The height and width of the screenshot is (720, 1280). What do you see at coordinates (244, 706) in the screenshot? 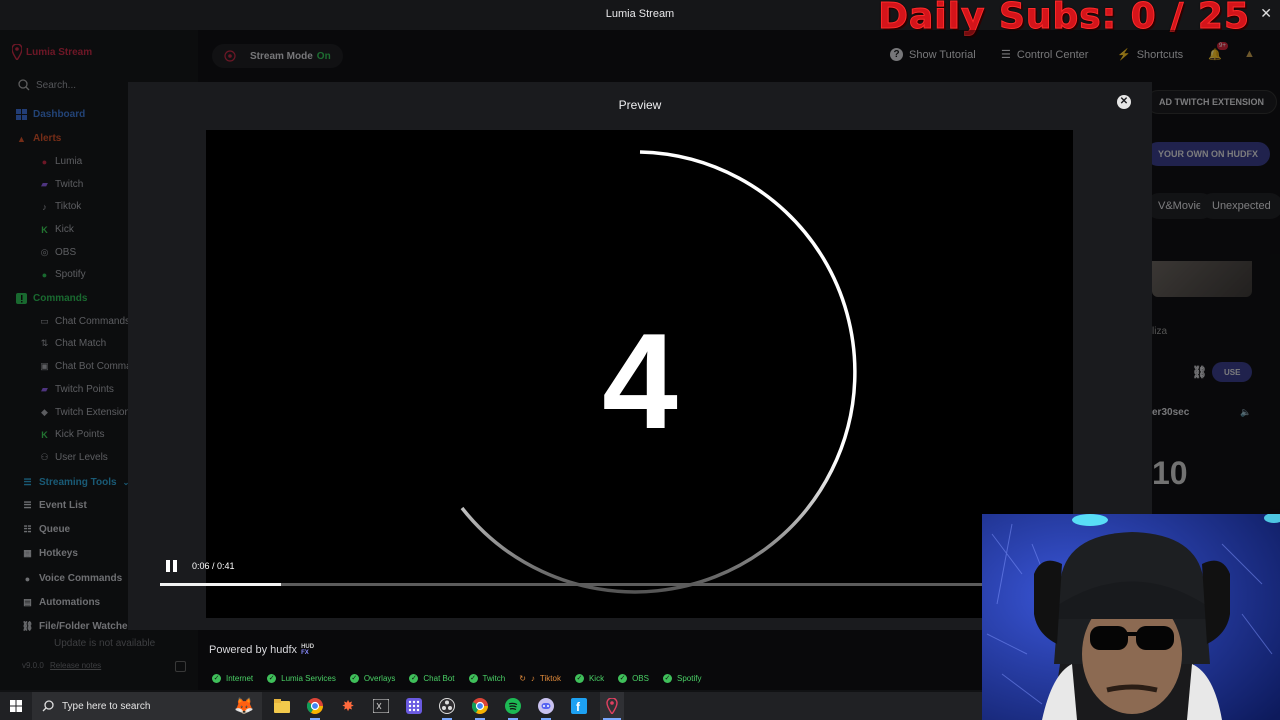
I see `search-highlight-icon: 🦊` at bounding box center [244, 706].